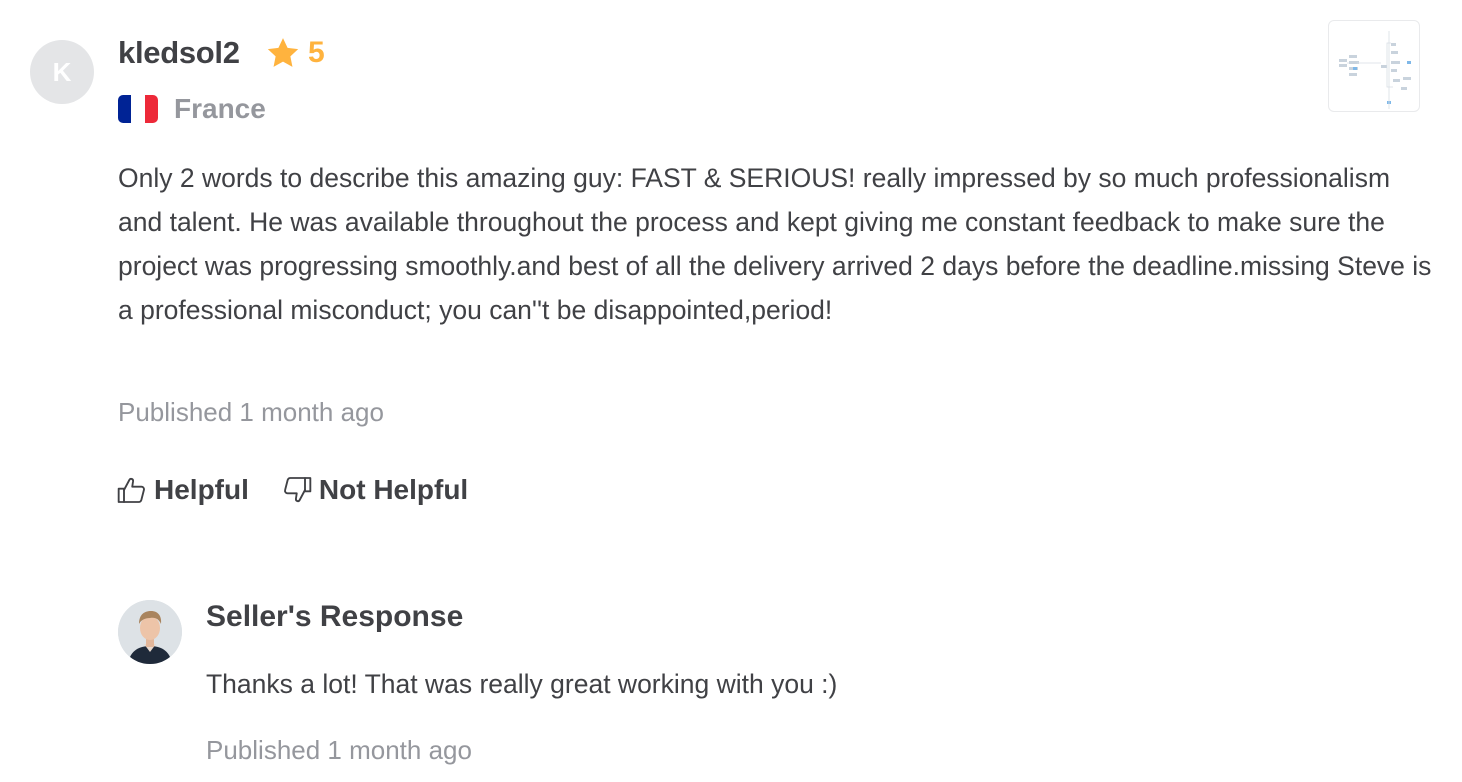  I want to click on flag-france-icon, so click(138, 109).